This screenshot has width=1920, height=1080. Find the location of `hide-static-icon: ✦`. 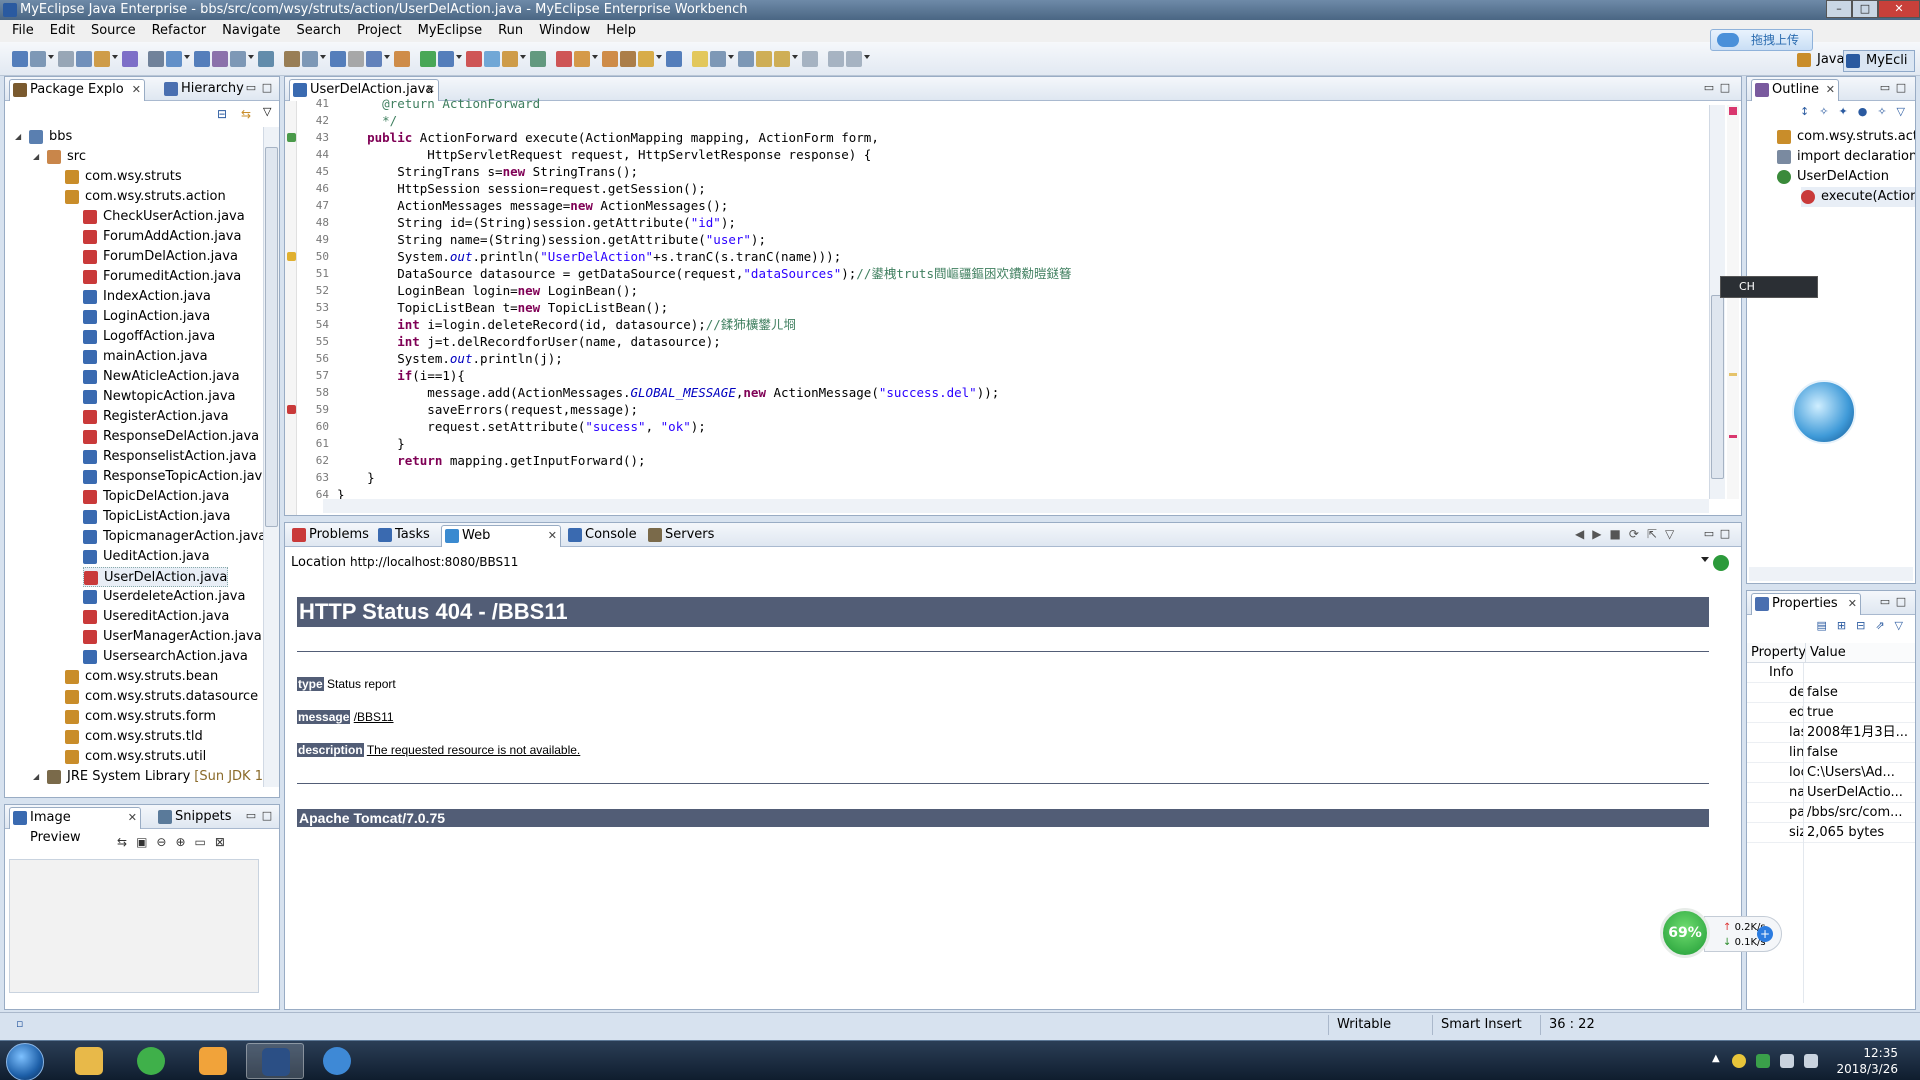

hide-static-icon: ✦ is located at coordinates (1847, 111).